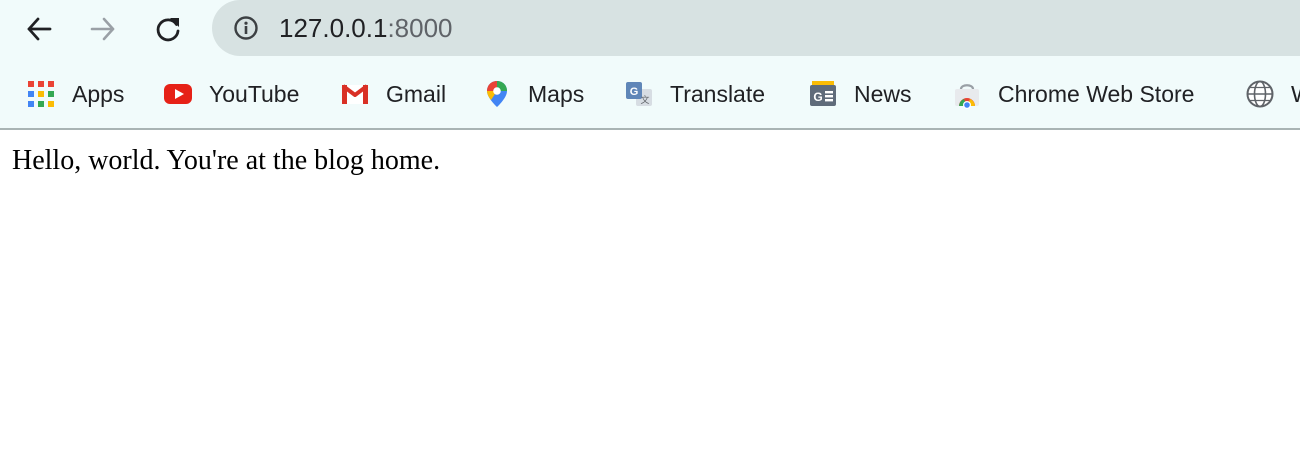 The image size is (1300, 472). I want to click on bookmark-translate-label: Translate, so click(718, 93).